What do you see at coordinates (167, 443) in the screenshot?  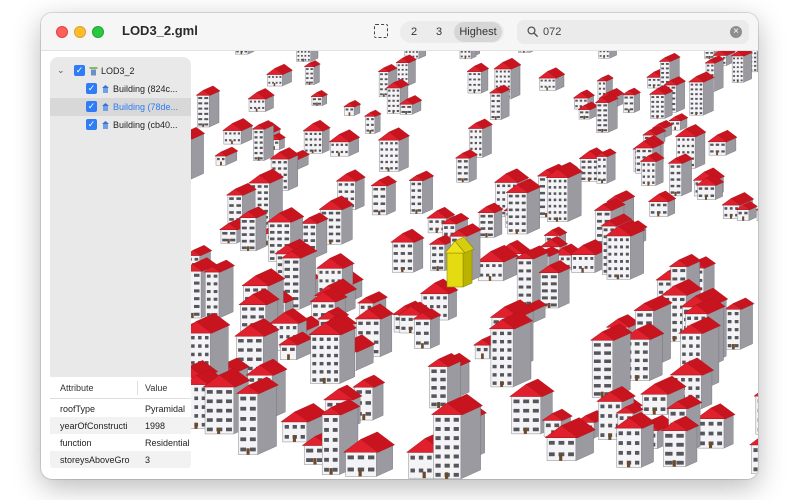 I see `attribute-value: Residential` at bounding box center [167, 443].